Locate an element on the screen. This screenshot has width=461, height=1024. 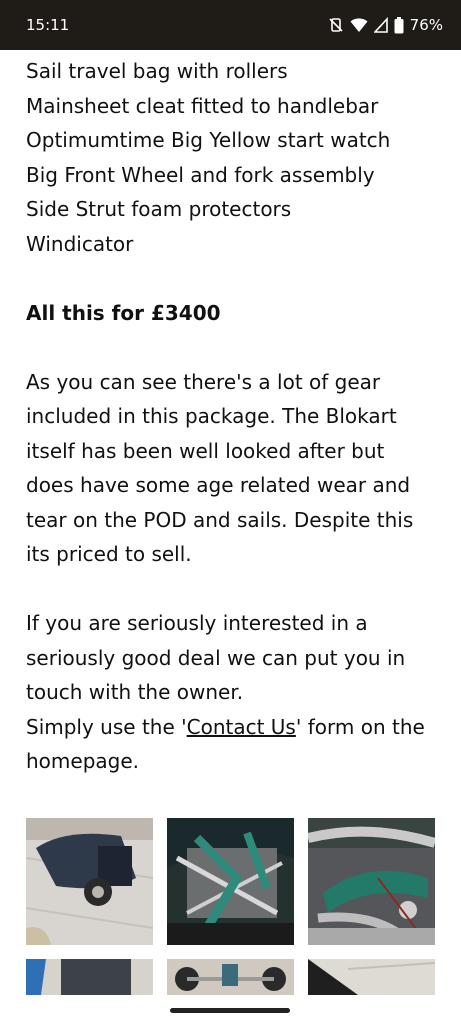
list-item: Optimumtime Big Yellow start watch is located at coordinates (208, 140).